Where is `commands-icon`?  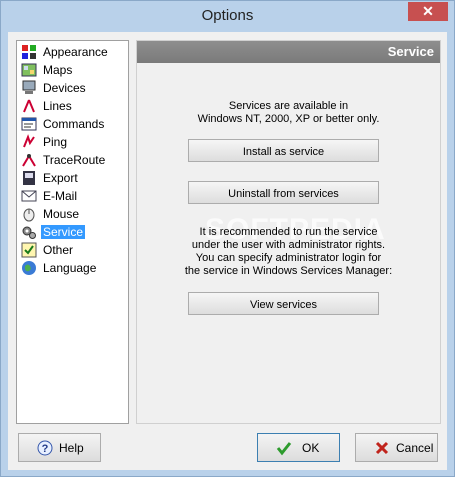
commands-icon is located at coordinates (29, 124).